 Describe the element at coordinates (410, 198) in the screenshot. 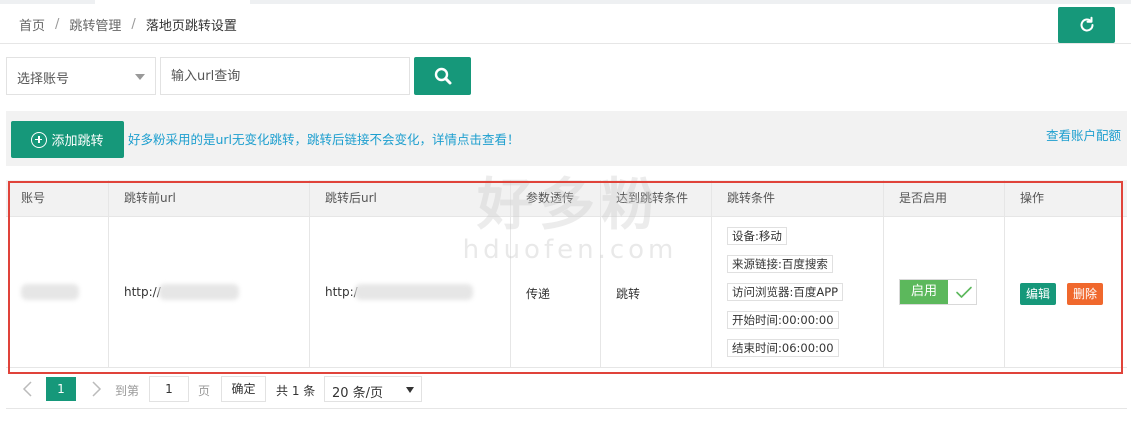

I see `column-header-after-url: 跳转后url` at that location.